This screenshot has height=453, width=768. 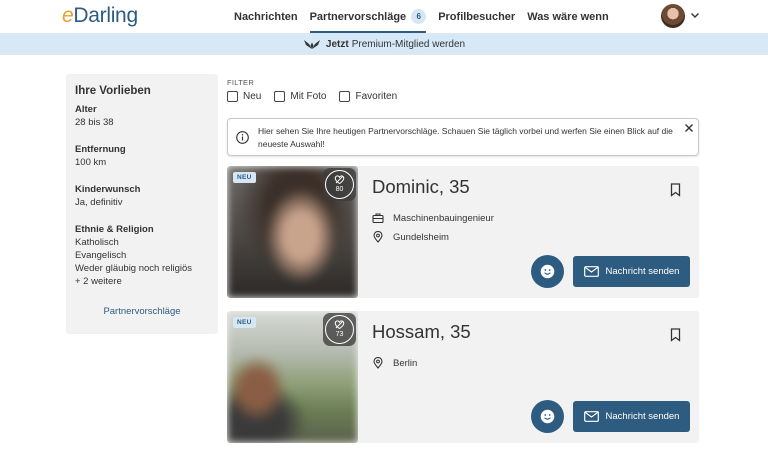 What do you see at coordinates (94, 116) in the screenshot?
I see `pref-age: Alter 28 bis 38` at bounding box center [94, 116].